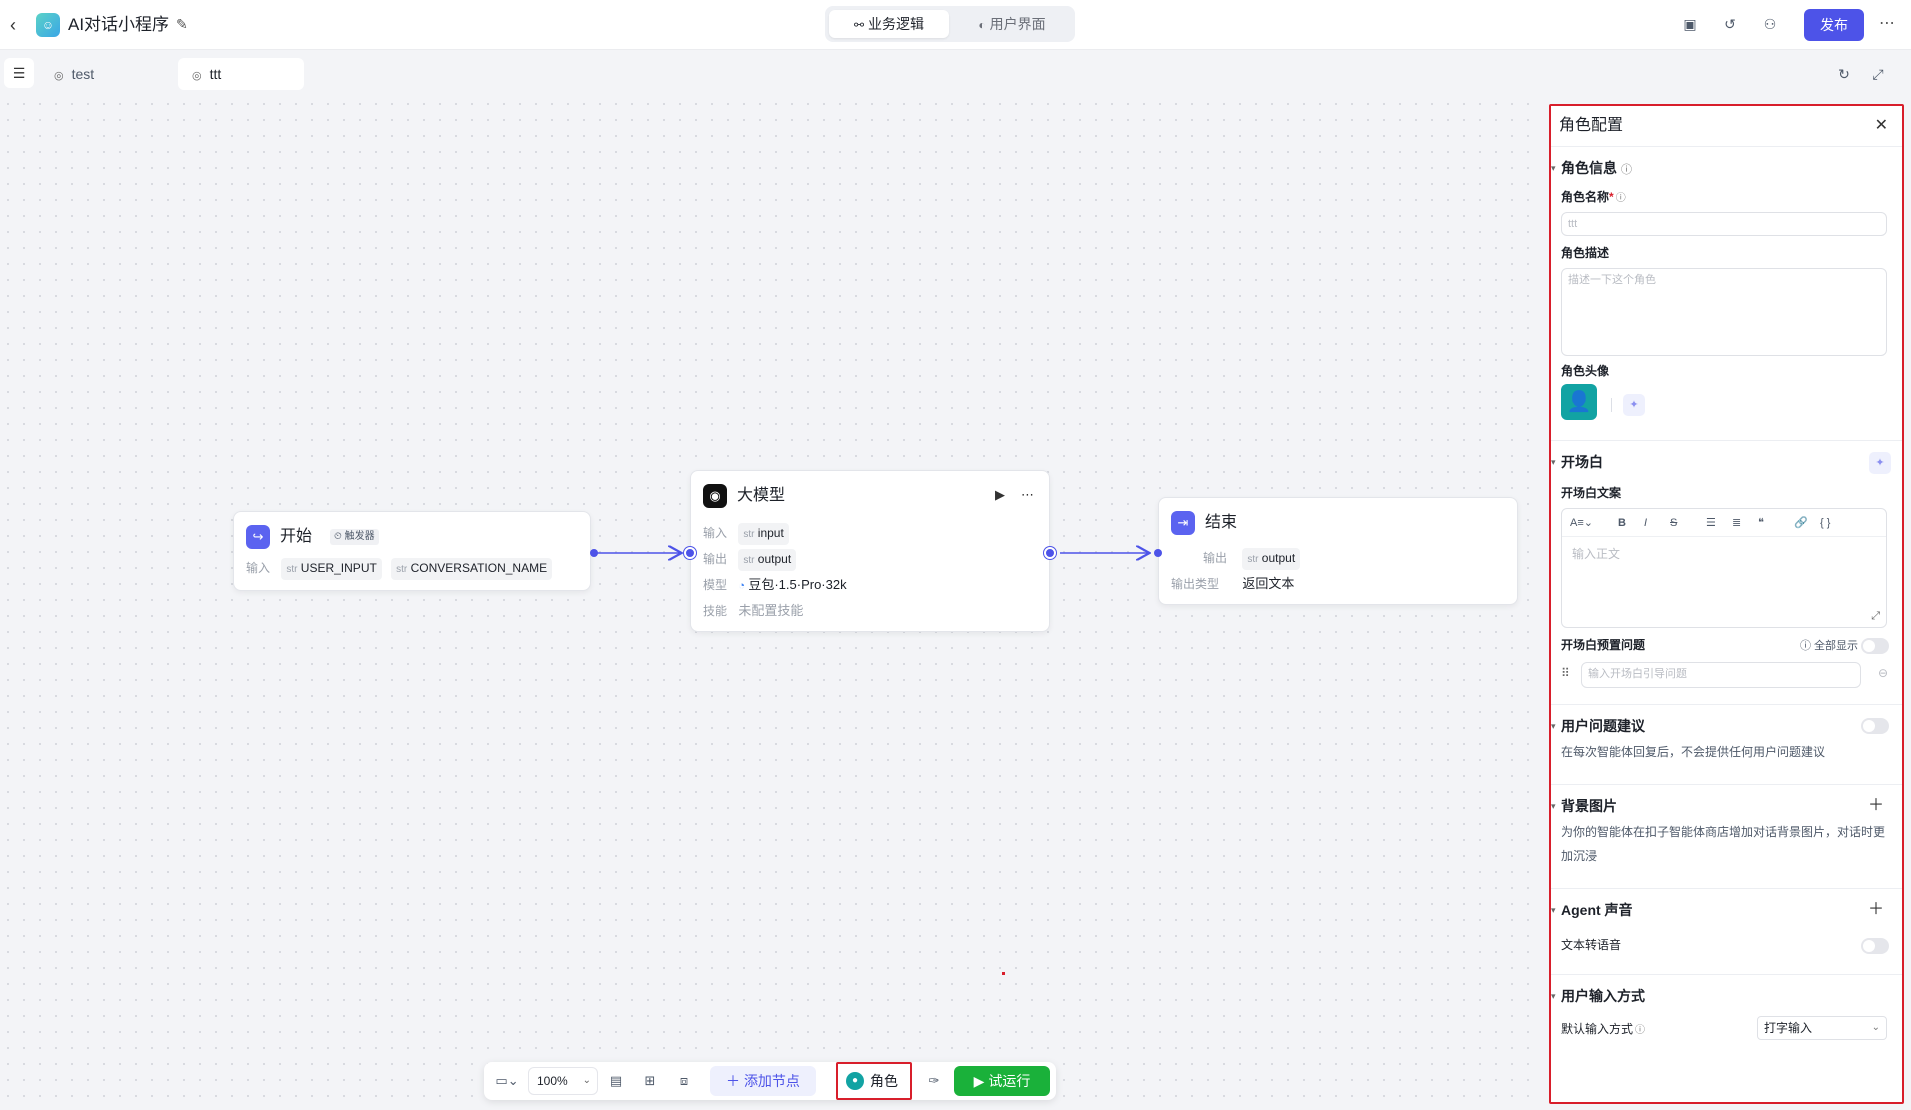 This screenshot has height=1110, width=1911. I want to click on start-input-row: 输入 str USER_INPUT str CONVERSATION_NAME, so click(402, 569).